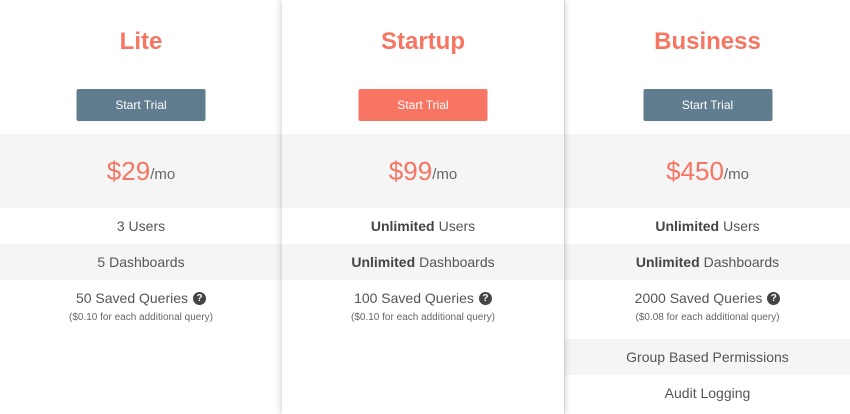 This screenshot has height=414, width=850. What do you see at coordinates (141, 41) in the screenshot?
I see `plan-title: Lite` at bounding box center [141, 41].